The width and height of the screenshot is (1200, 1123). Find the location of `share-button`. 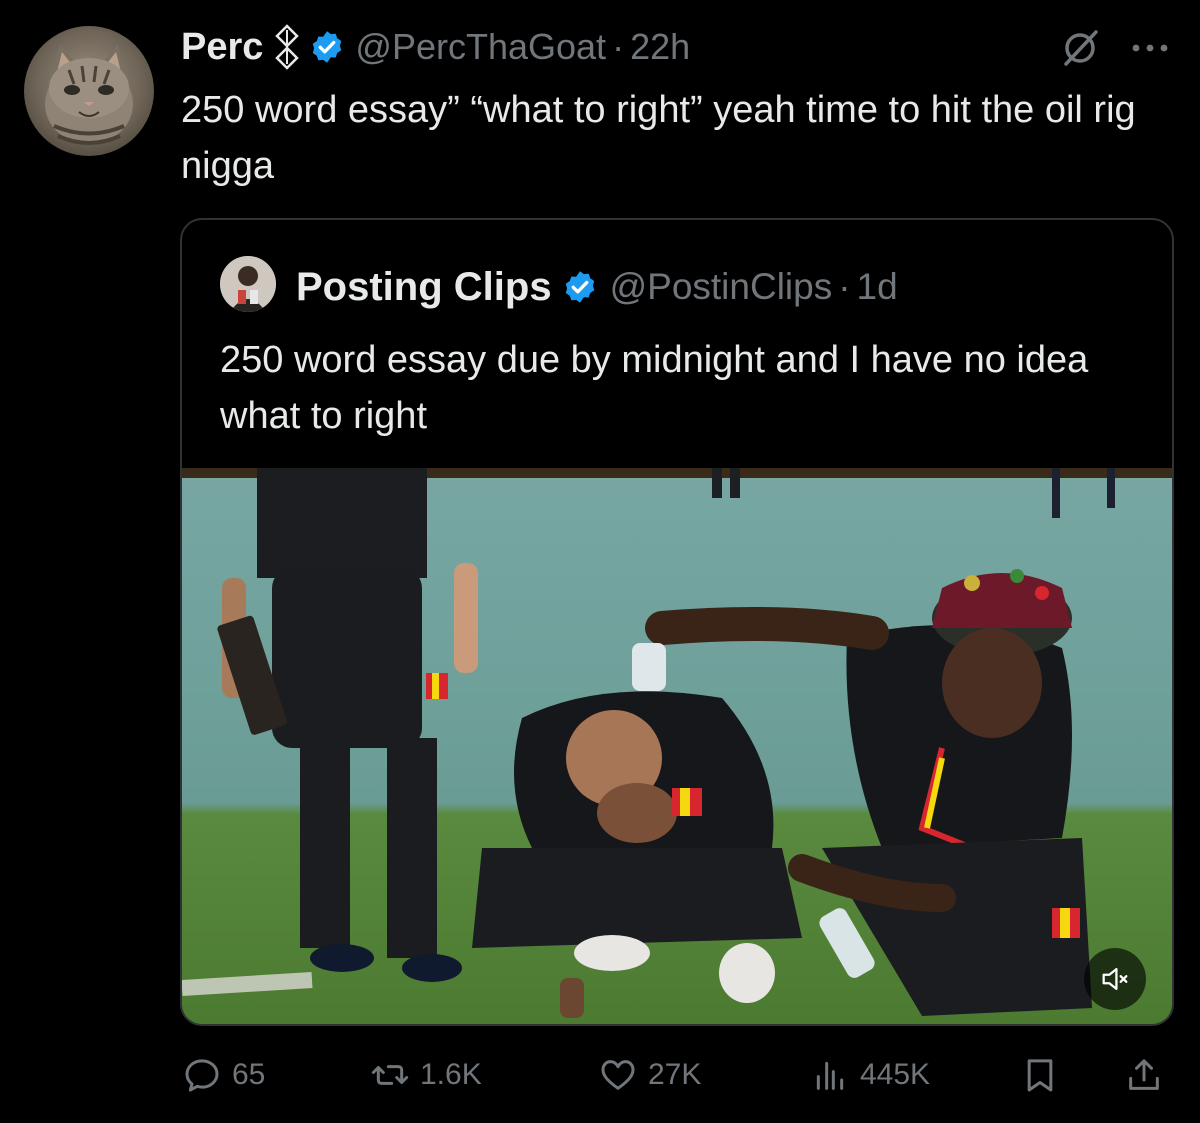

share-button is located at coordinates (1144, 1075).